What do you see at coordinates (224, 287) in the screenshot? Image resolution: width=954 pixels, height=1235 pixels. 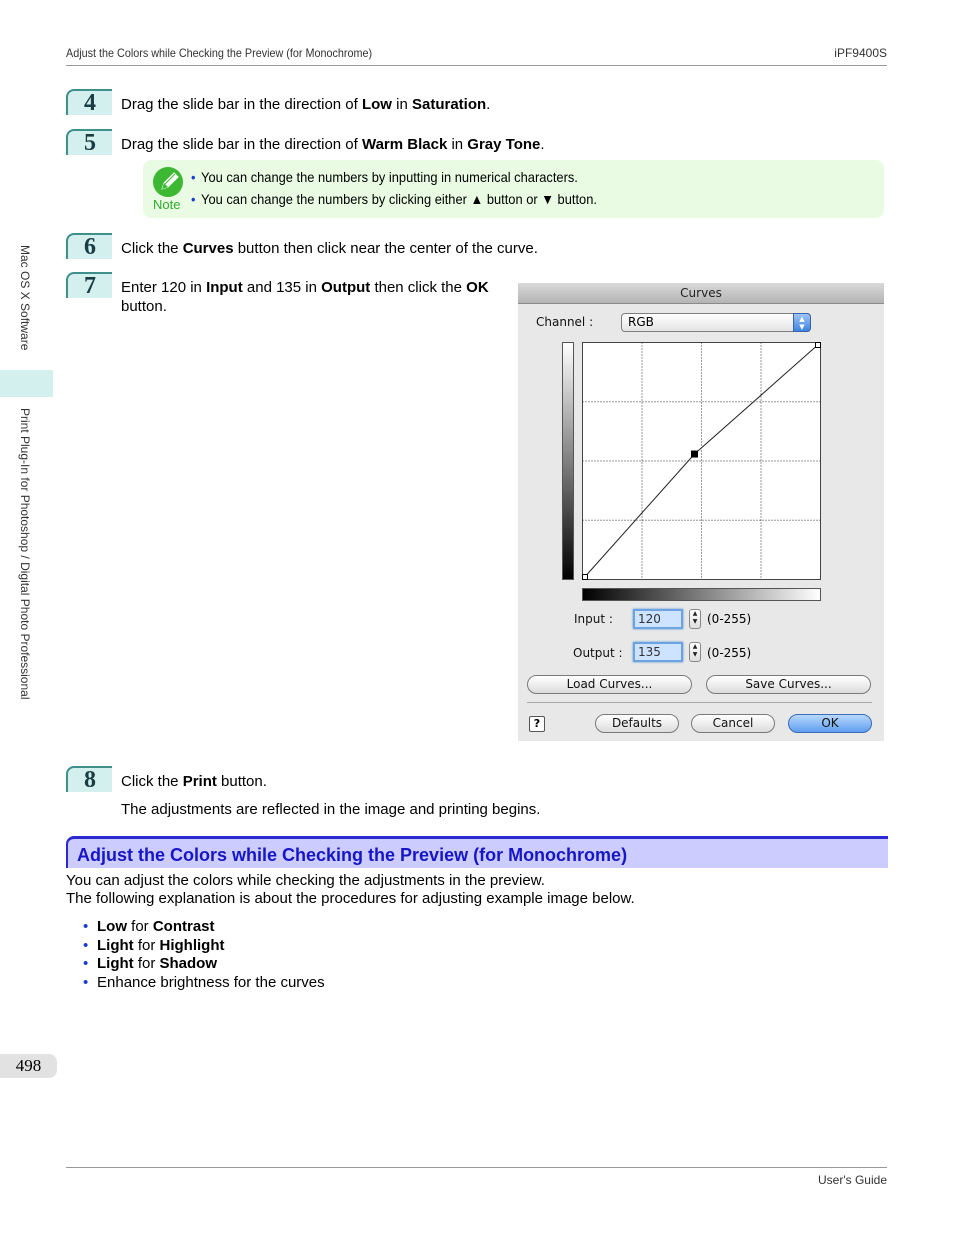 I see `bold-term: Input` at bounding box center [224, 287].